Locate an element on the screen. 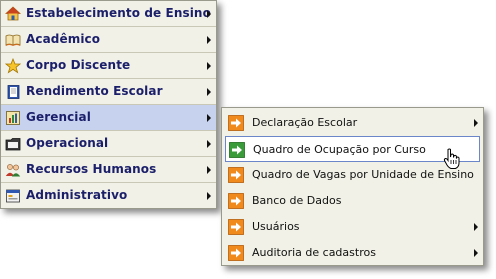 This screenshot has width=496, height=279. menu-item-administrativo: Administrativo is located at coordinates (108, 196).